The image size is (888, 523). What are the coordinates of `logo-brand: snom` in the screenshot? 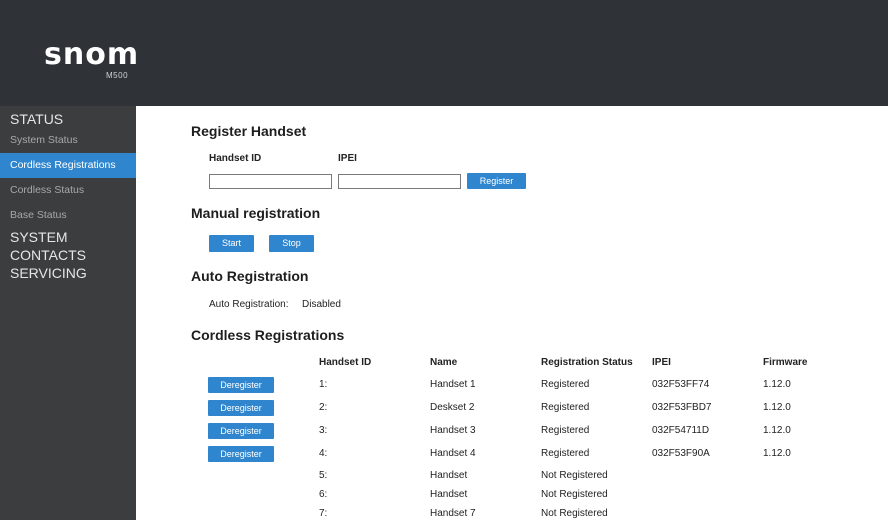 It's located at (92, 54).